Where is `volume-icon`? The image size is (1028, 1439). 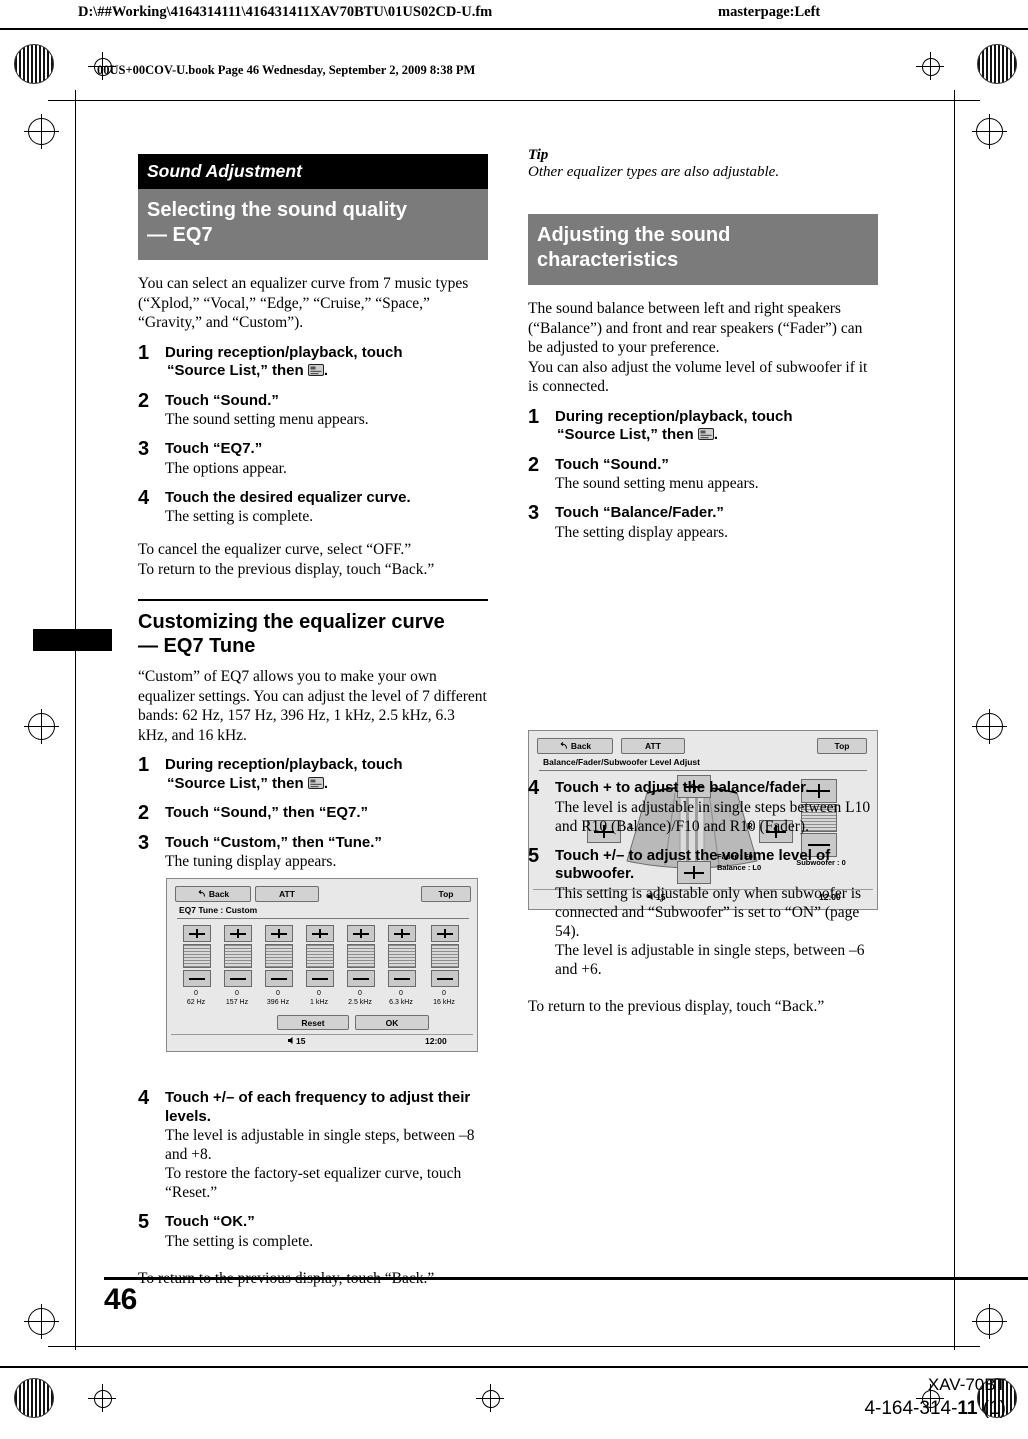
volume-icon is located at coordinates (290, 1040).